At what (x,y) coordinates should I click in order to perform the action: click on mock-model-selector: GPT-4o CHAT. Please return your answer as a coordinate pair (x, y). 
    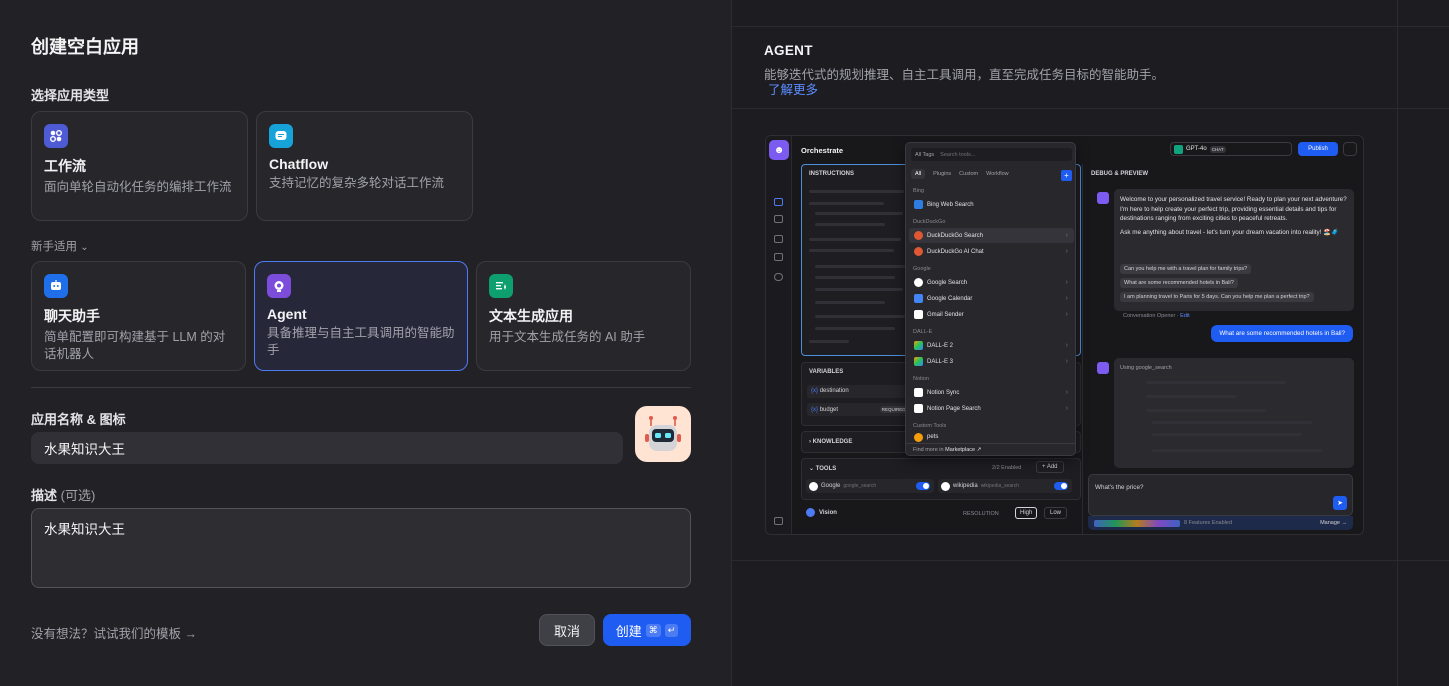
    Looking at the image, I should click on (1231, 149).